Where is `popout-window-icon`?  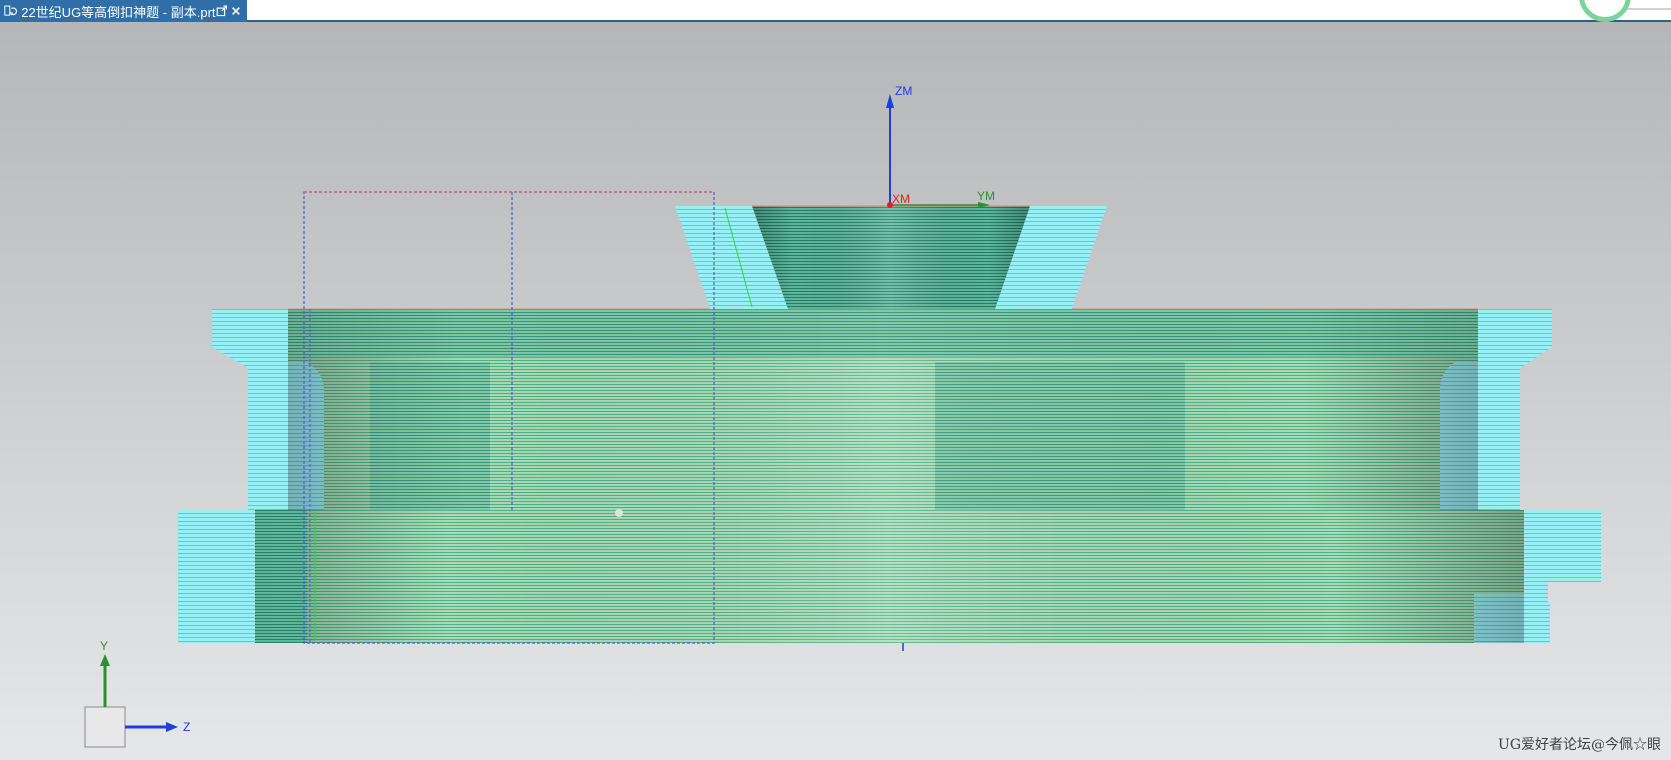
popout-window-icon is located at coordinates (222, 11).